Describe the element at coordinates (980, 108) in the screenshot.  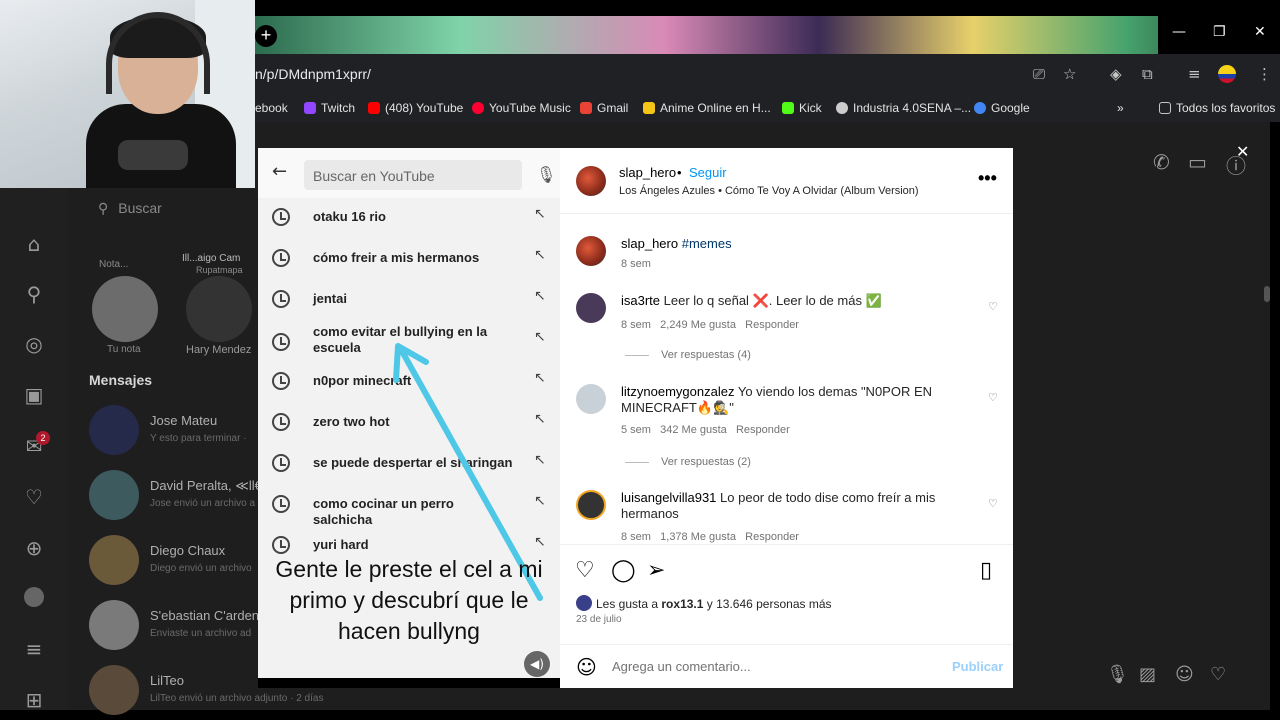
I see `google-icon` at that location.